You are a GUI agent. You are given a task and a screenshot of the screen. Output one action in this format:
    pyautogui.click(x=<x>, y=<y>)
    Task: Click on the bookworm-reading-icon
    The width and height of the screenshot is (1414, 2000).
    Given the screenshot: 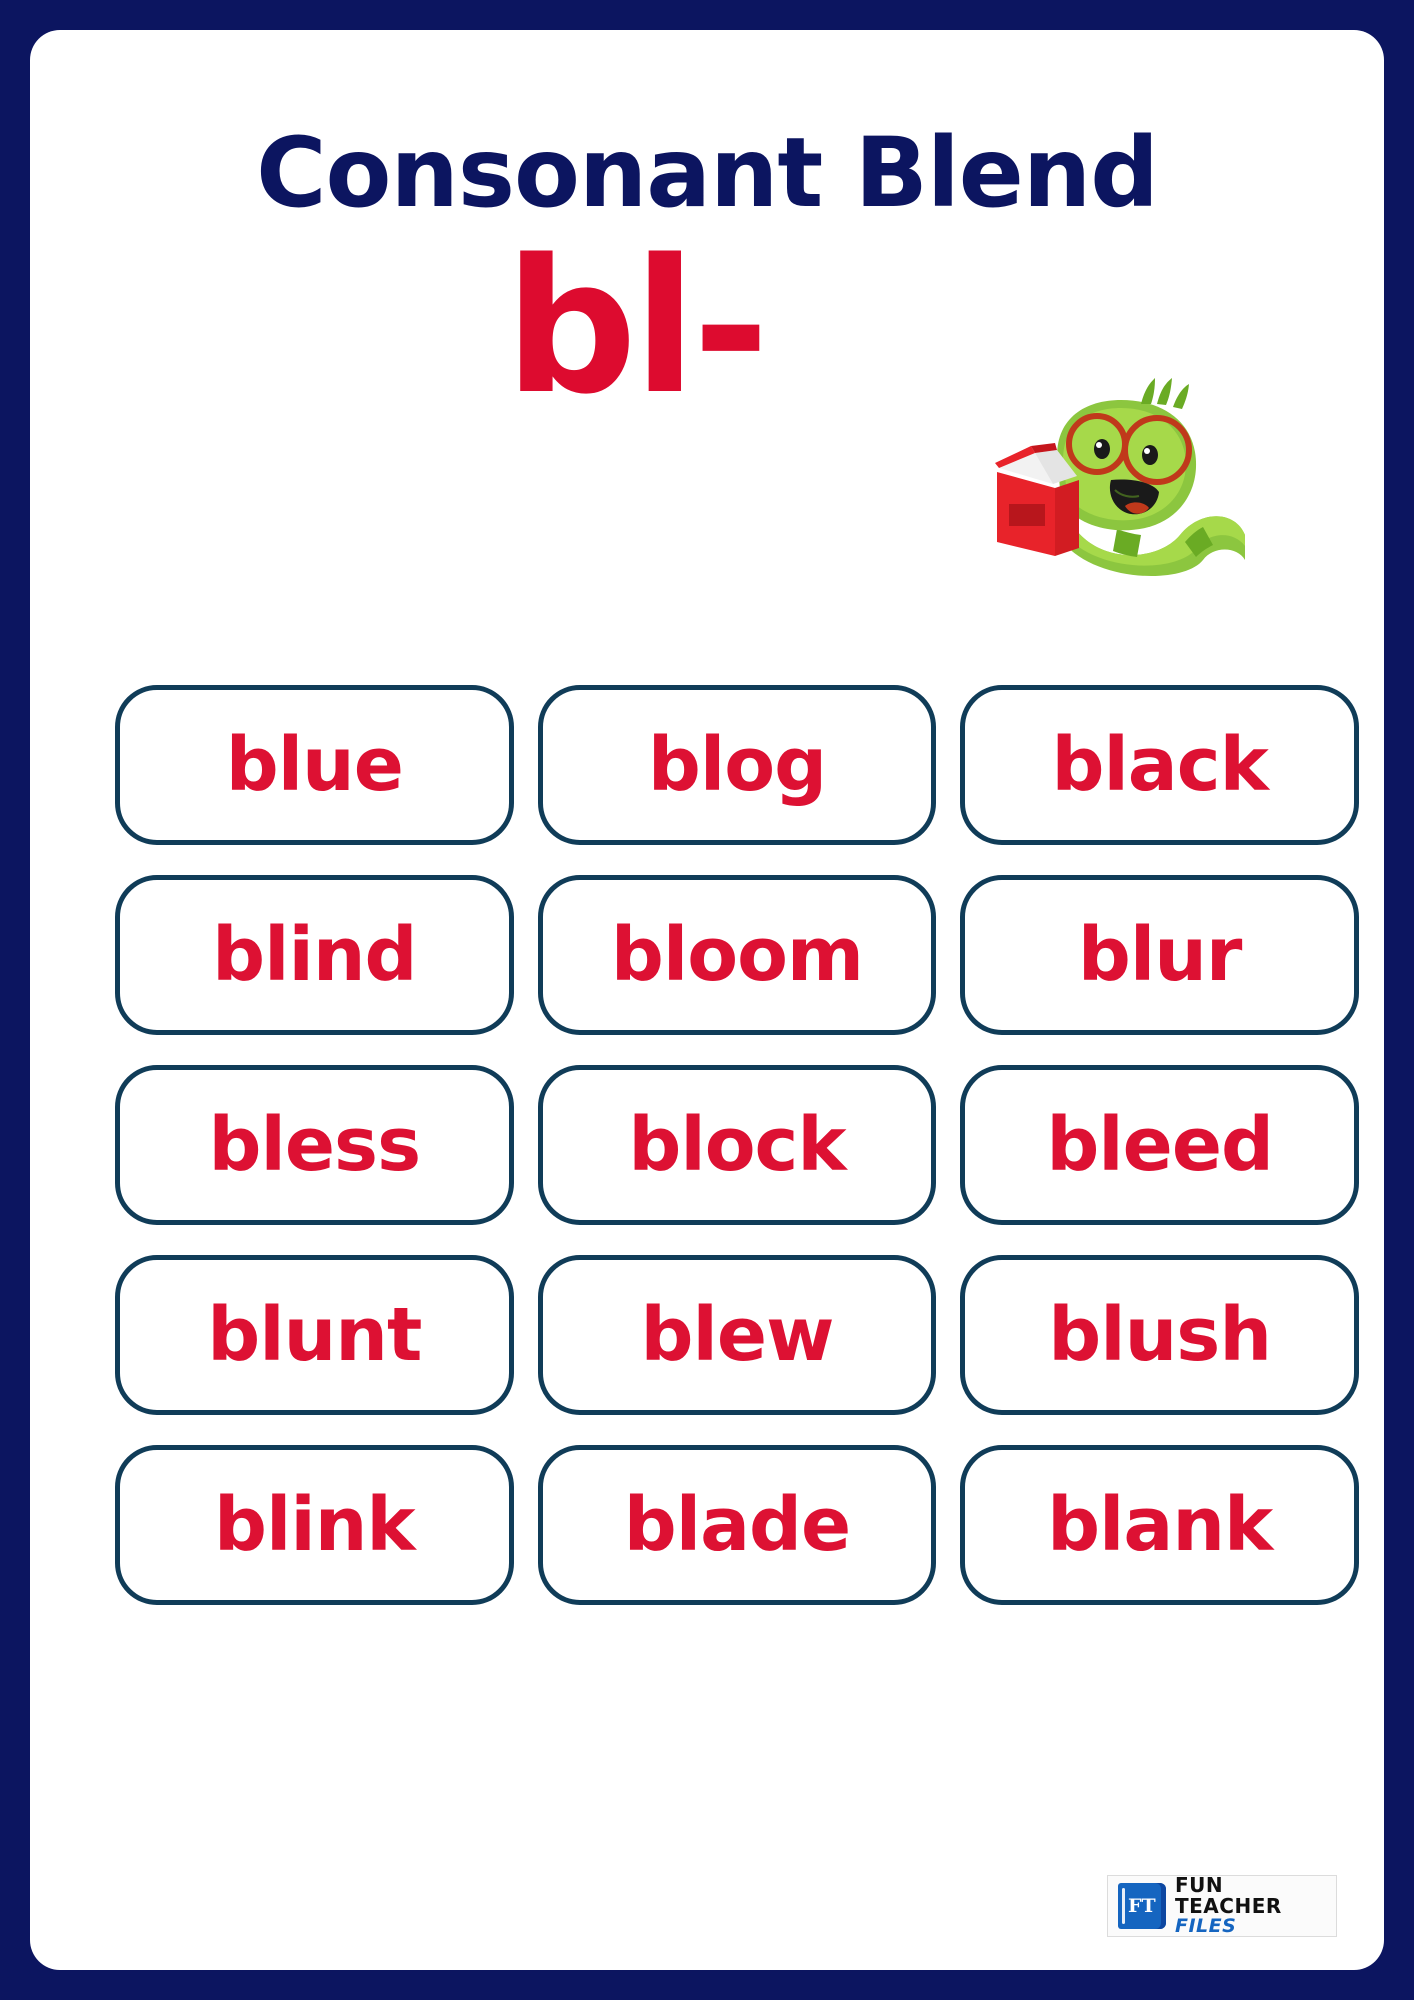 What is the action you would take?
    pyautogui.click(x=1100, y=470)
    